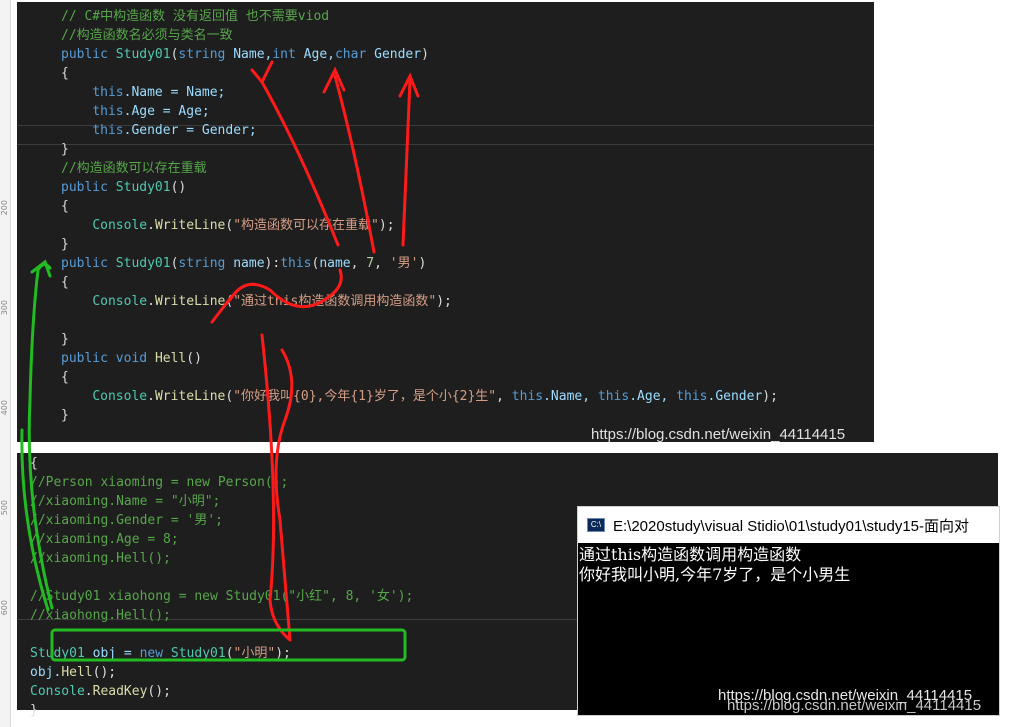 The width and height of the screenshot is (1009, 727). What do you see at coordinates (126, 520) in the screenshot?
I see `code-line: //xiaoming.Gender = '男';` at bounding box center [126, 520].